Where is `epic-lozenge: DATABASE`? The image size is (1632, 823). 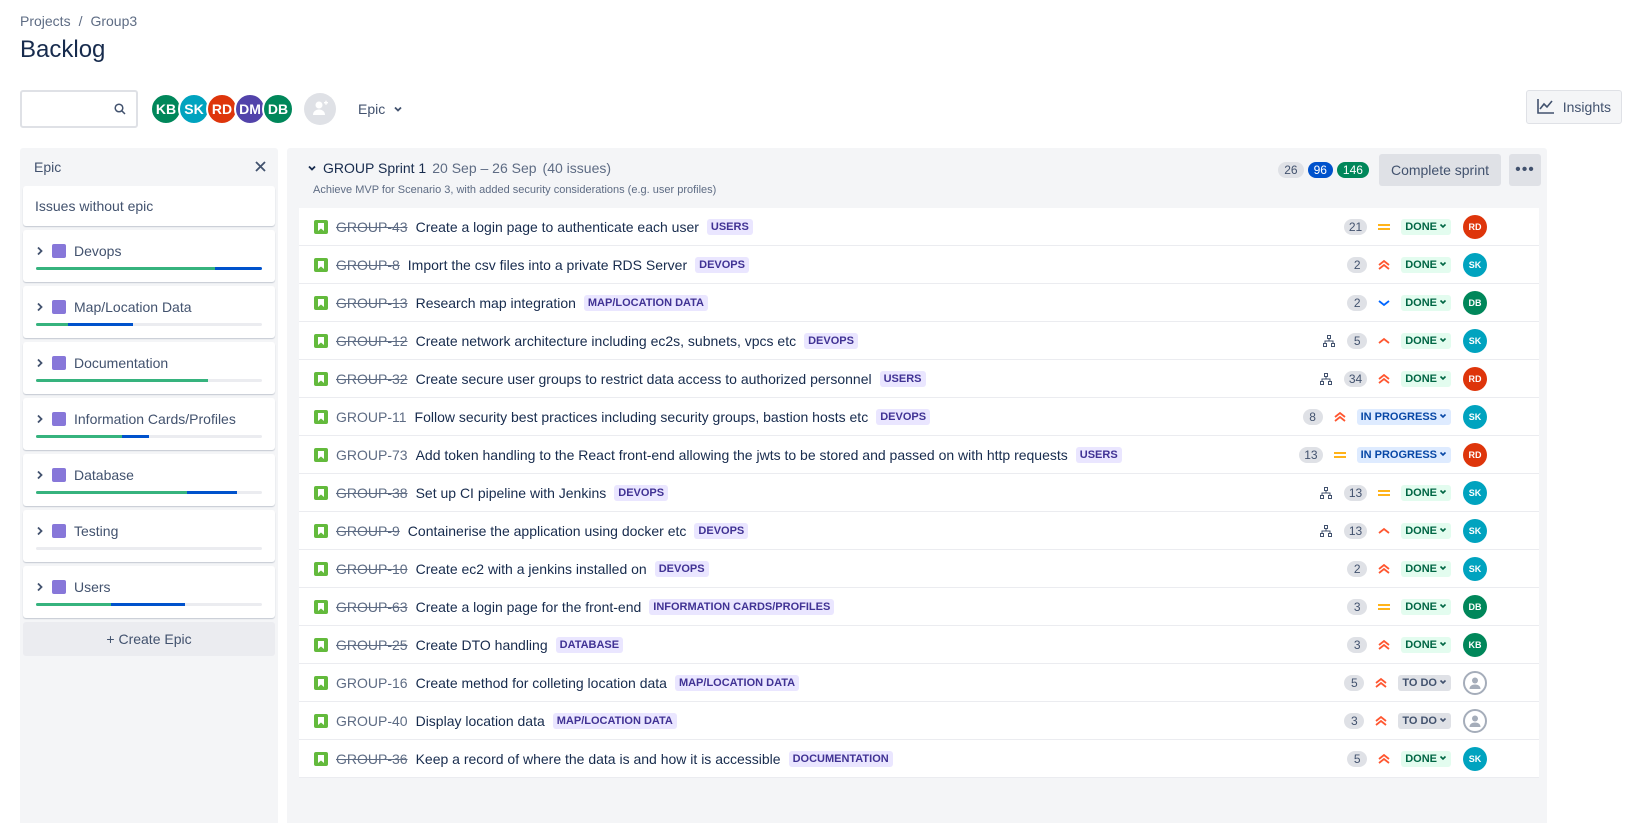
epic-lozenge: DATABASE is located at coordinates (589, 644).